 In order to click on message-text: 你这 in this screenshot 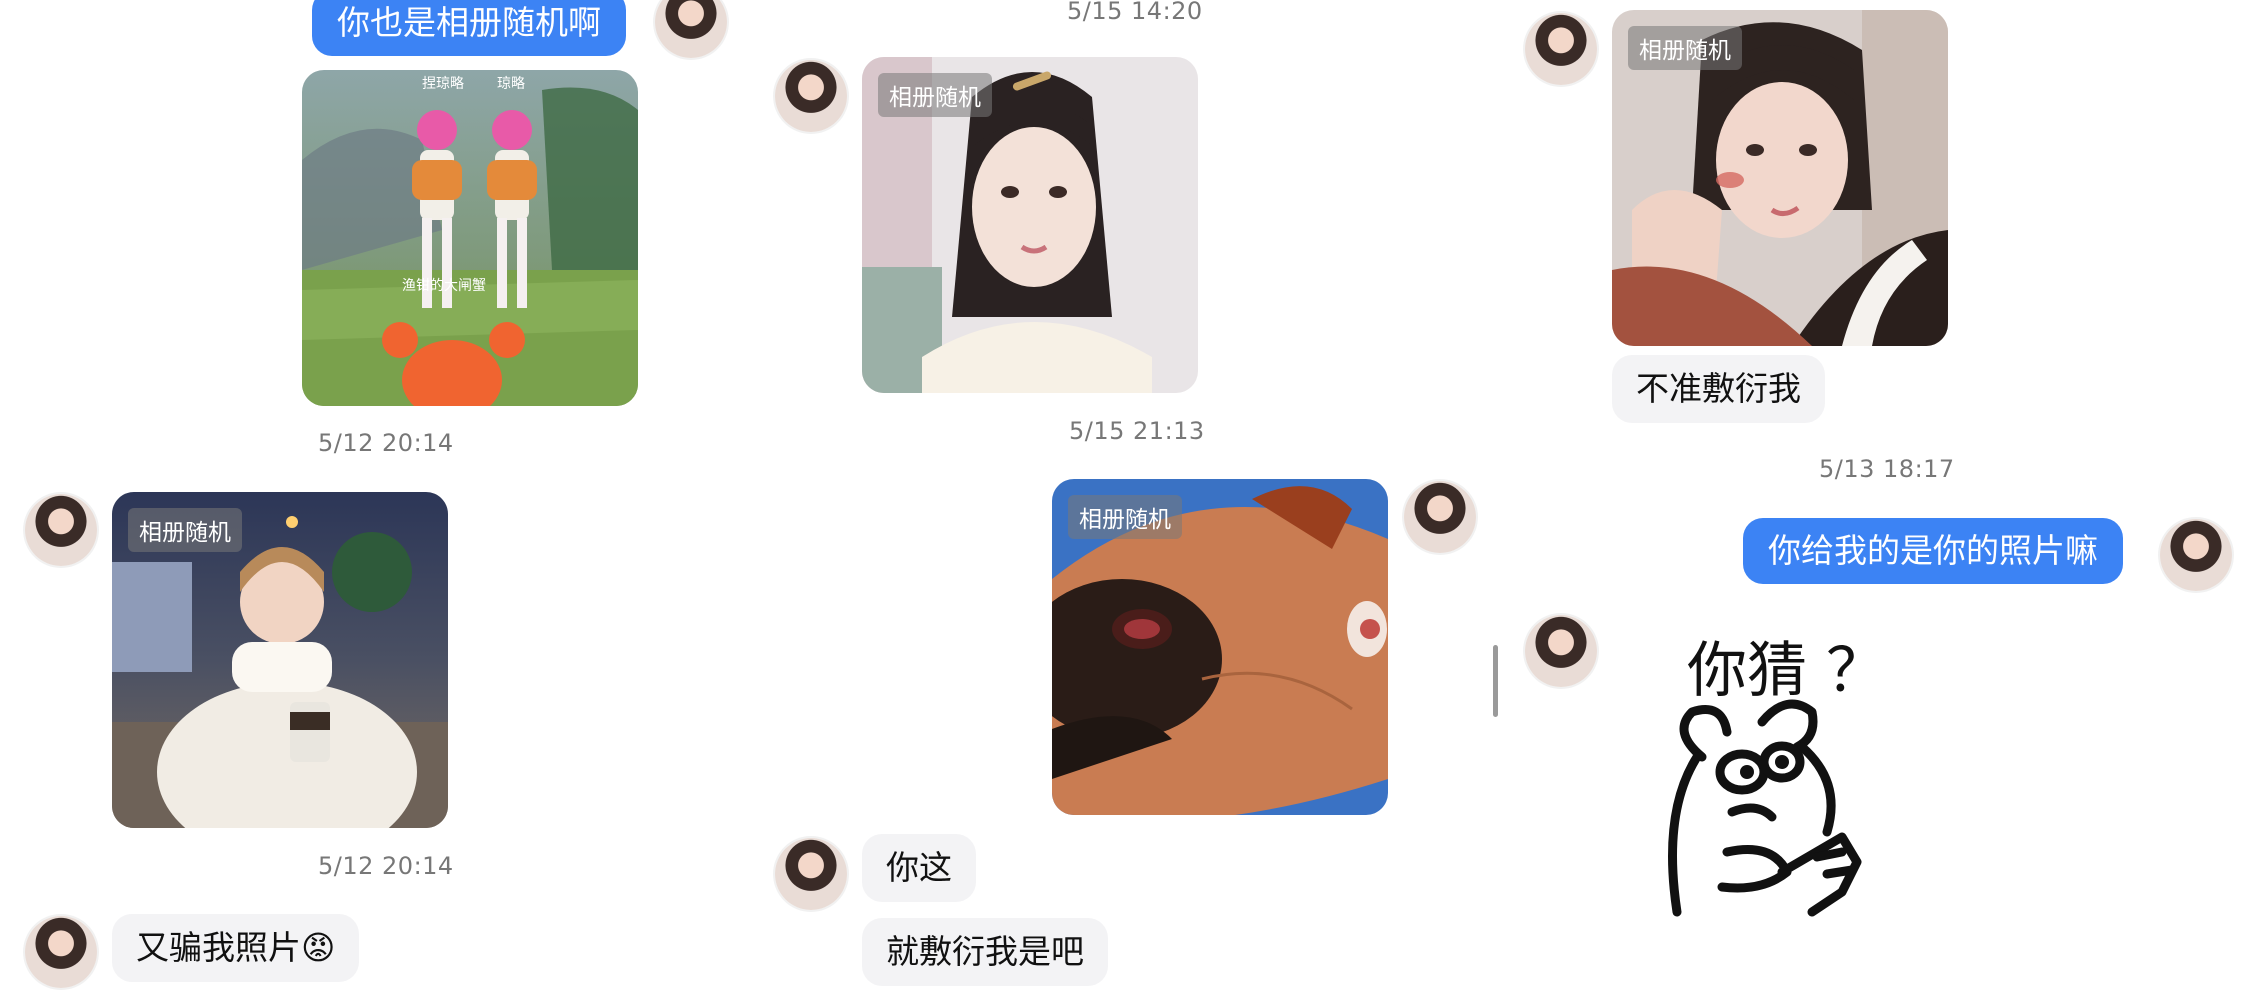, I will do `click(919, 867)`.